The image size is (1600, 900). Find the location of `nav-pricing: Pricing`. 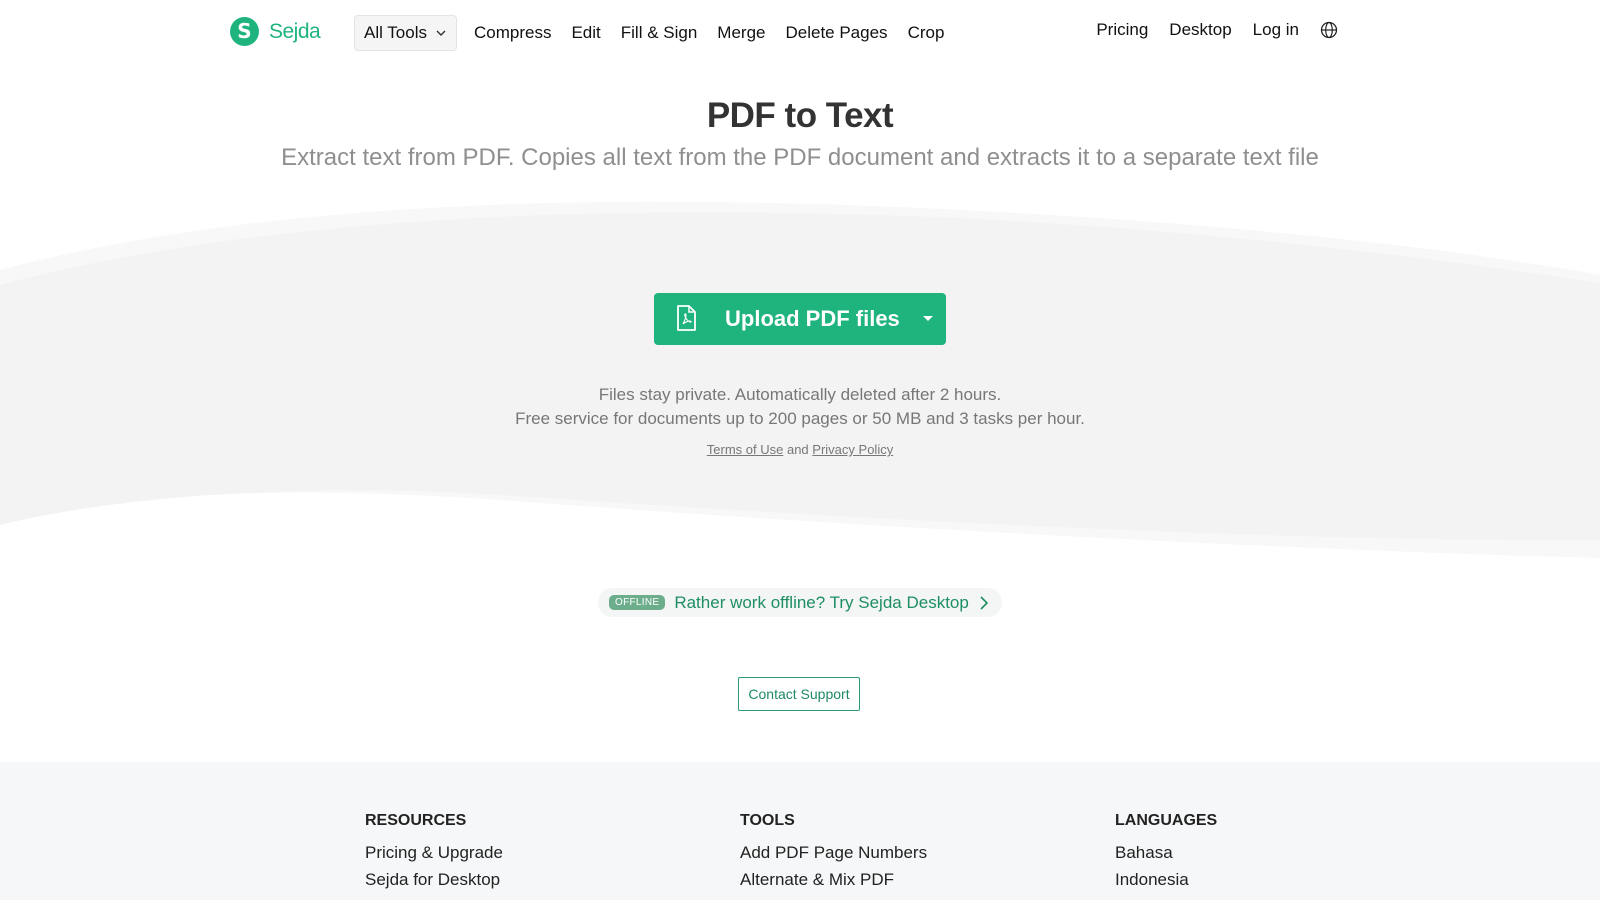

nav-pricing: Pricing is located at coordinates (1122, 30).